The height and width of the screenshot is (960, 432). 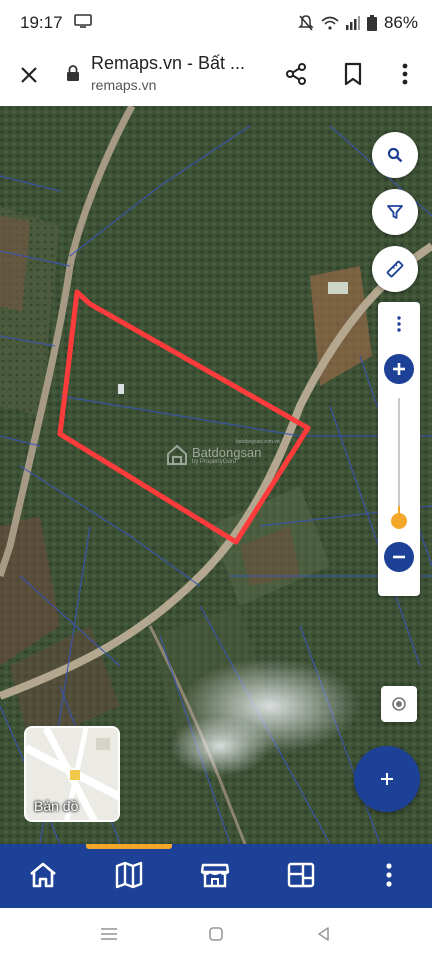 I want to click on bottom-navigation, so click(x=216, y=876).